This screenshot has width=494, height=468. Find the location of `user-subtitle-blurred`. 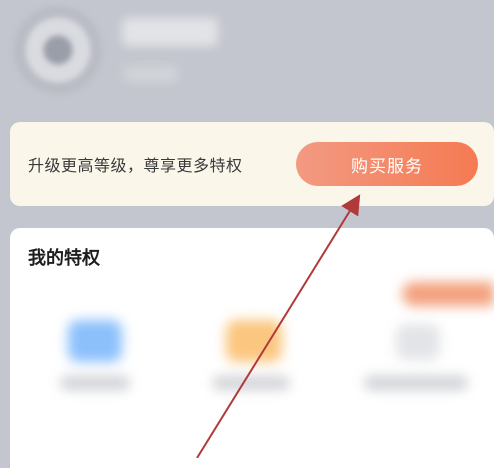

user-subtitle-blurred is located at coordinates (151, 74).